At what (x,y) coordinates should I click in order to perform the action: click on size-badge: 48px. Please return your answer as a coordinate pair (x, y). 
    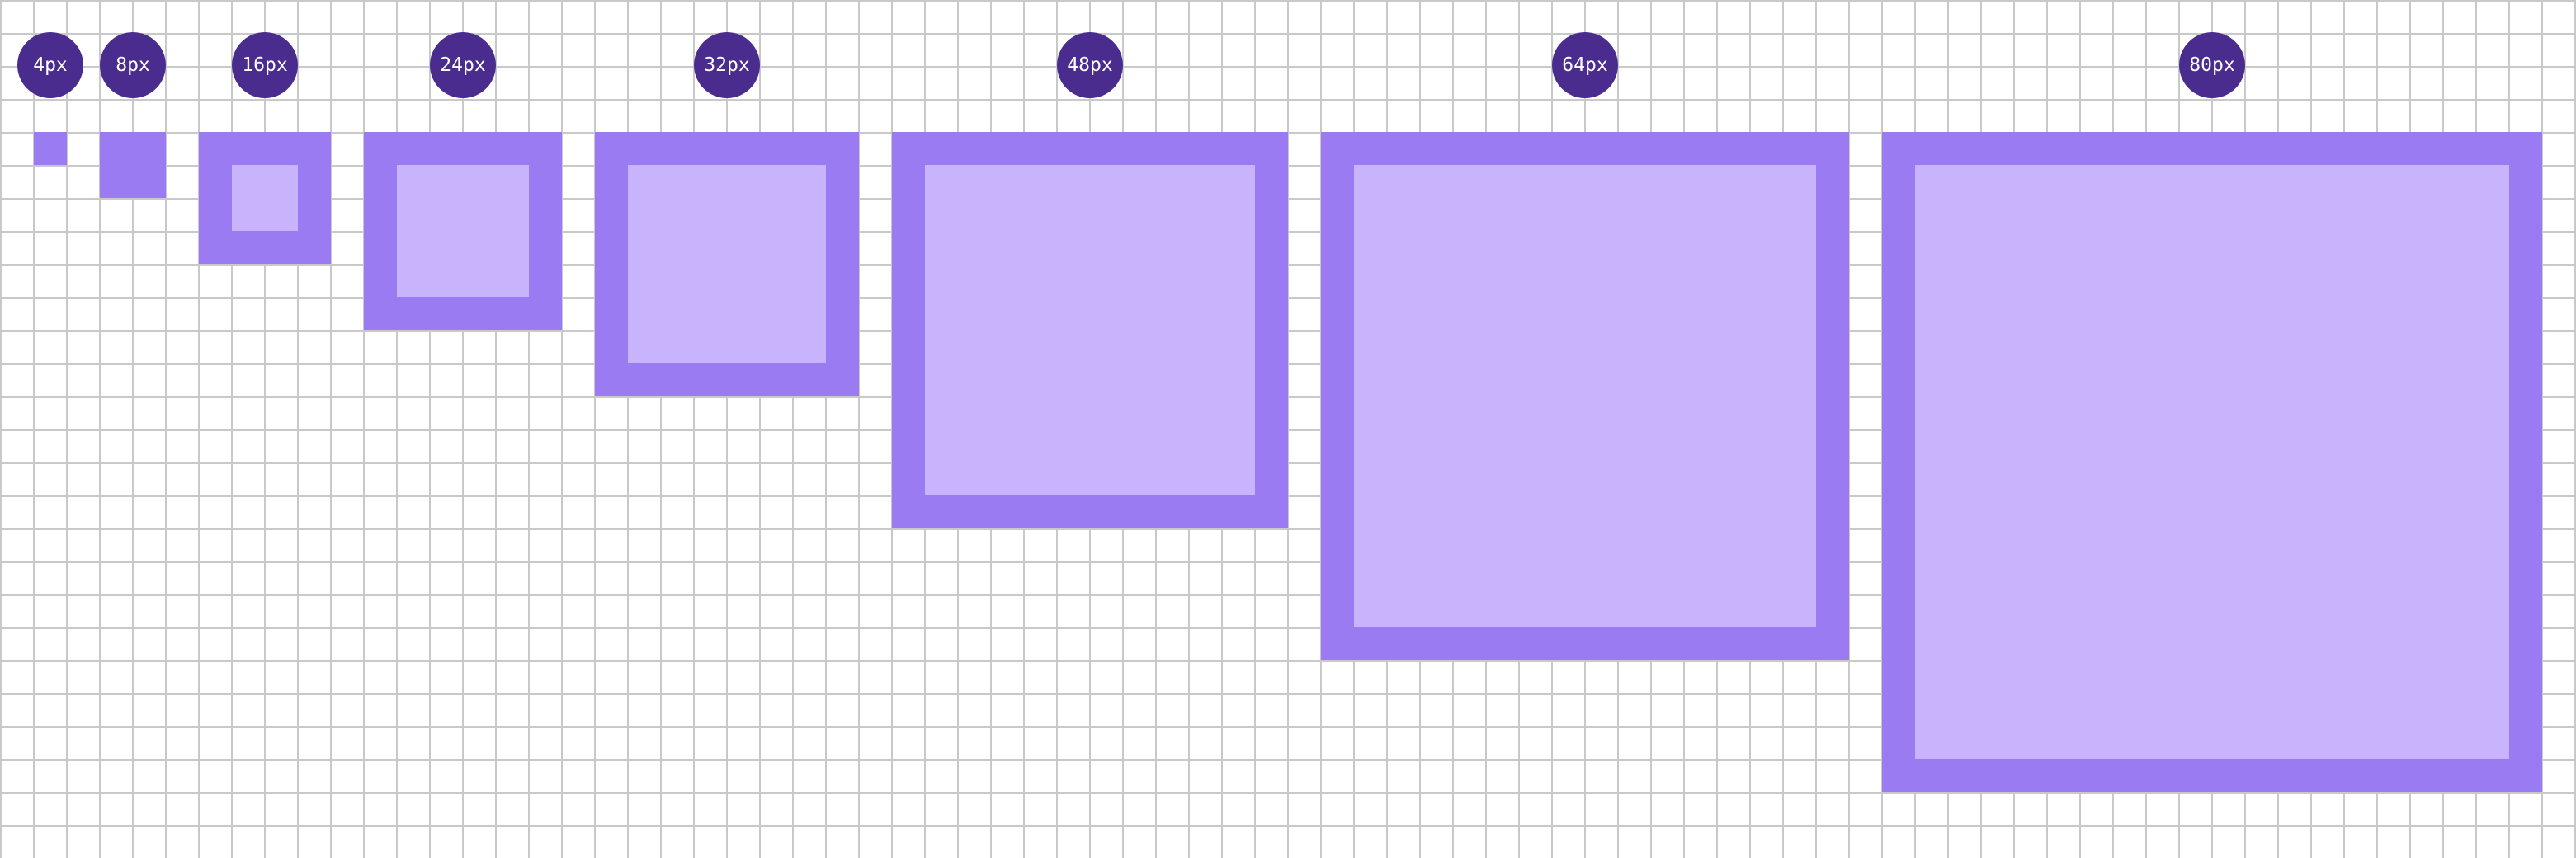
    Looking at the image, I should click on (1090, 65).